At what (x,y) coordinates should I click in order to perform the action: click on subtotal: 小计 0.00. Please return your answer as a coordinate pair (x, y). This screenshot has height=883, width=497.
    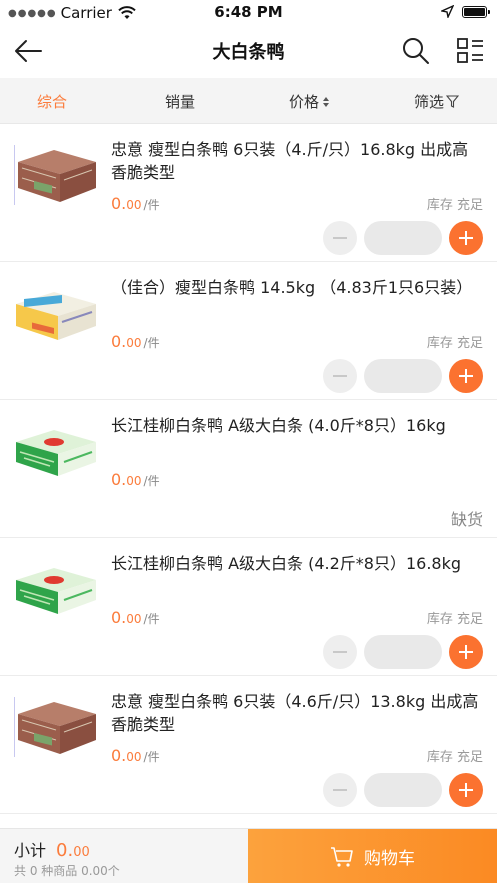
    Looking at the image, I should click on (52, 849).